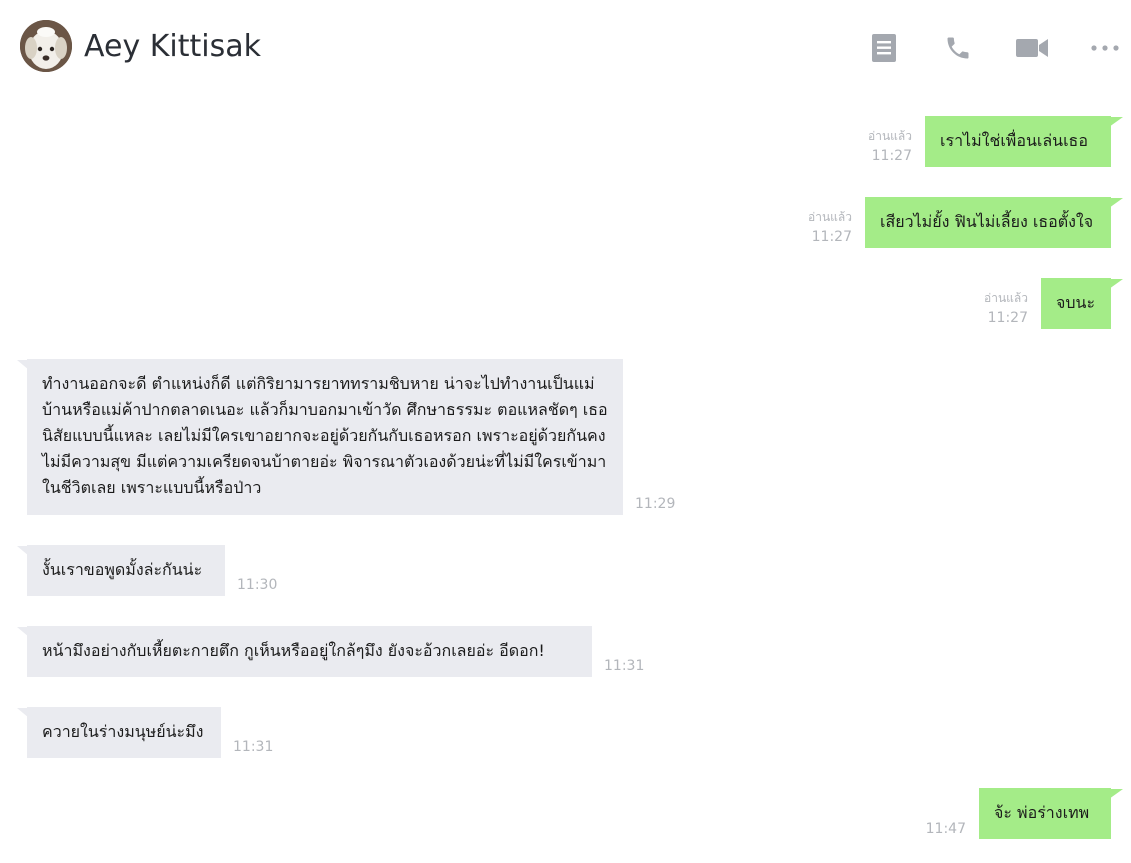 Image resolution: width=1131 pixels, height=863 pixels. I want to click on note-button, so click(884, 48).